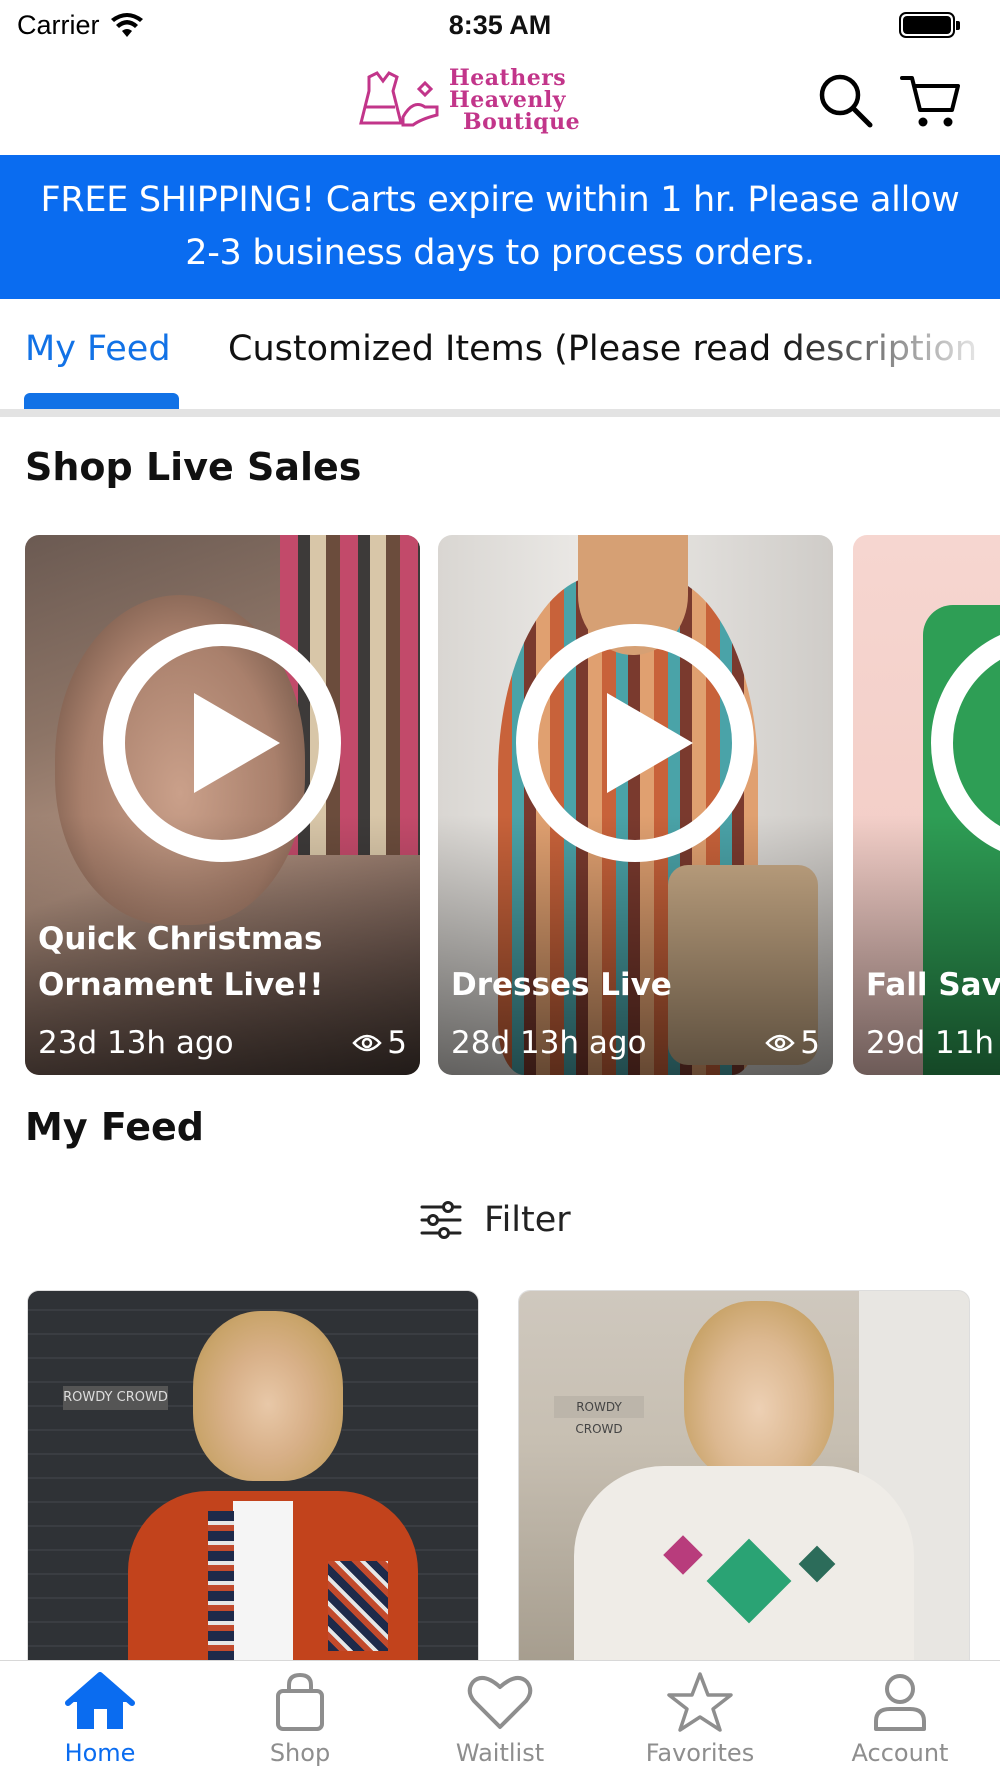 This screenshot has width=1000, height=1778. What do you see at coordinates (933, 985) in the screenshot?
I see `live-sale-title: Fall Save` at bounding box center [933, 985].